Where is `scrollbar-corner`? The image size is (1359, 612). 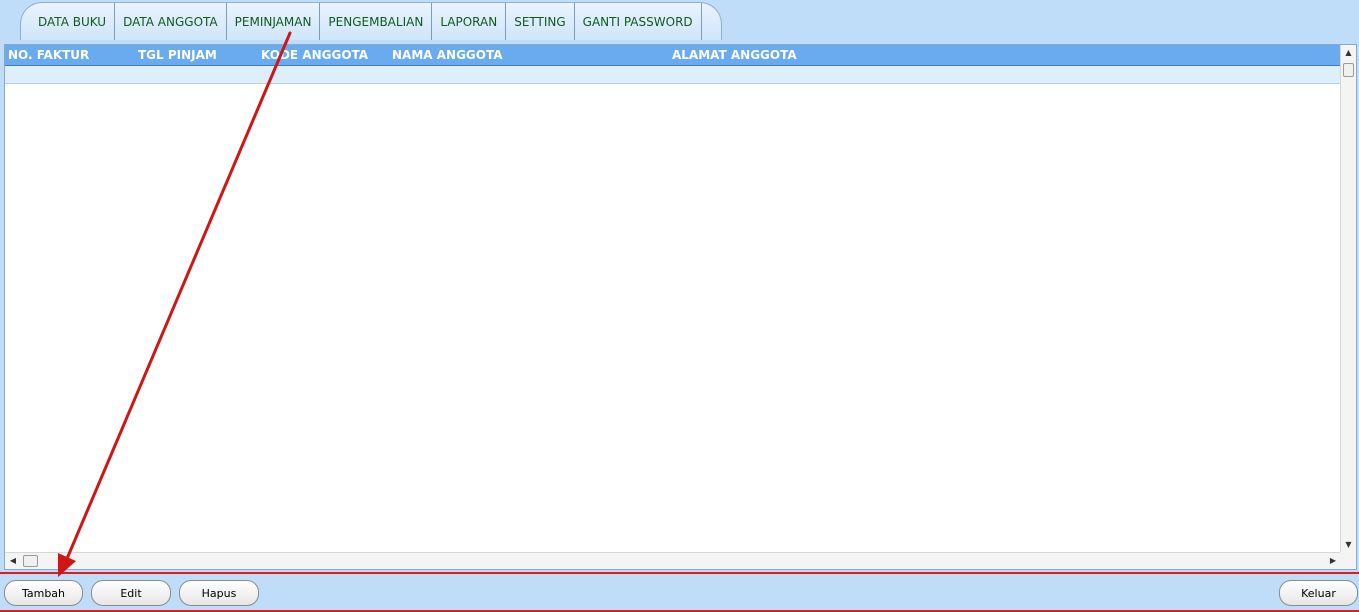 scrollbar-corner is located at coordinates (1348, 560).